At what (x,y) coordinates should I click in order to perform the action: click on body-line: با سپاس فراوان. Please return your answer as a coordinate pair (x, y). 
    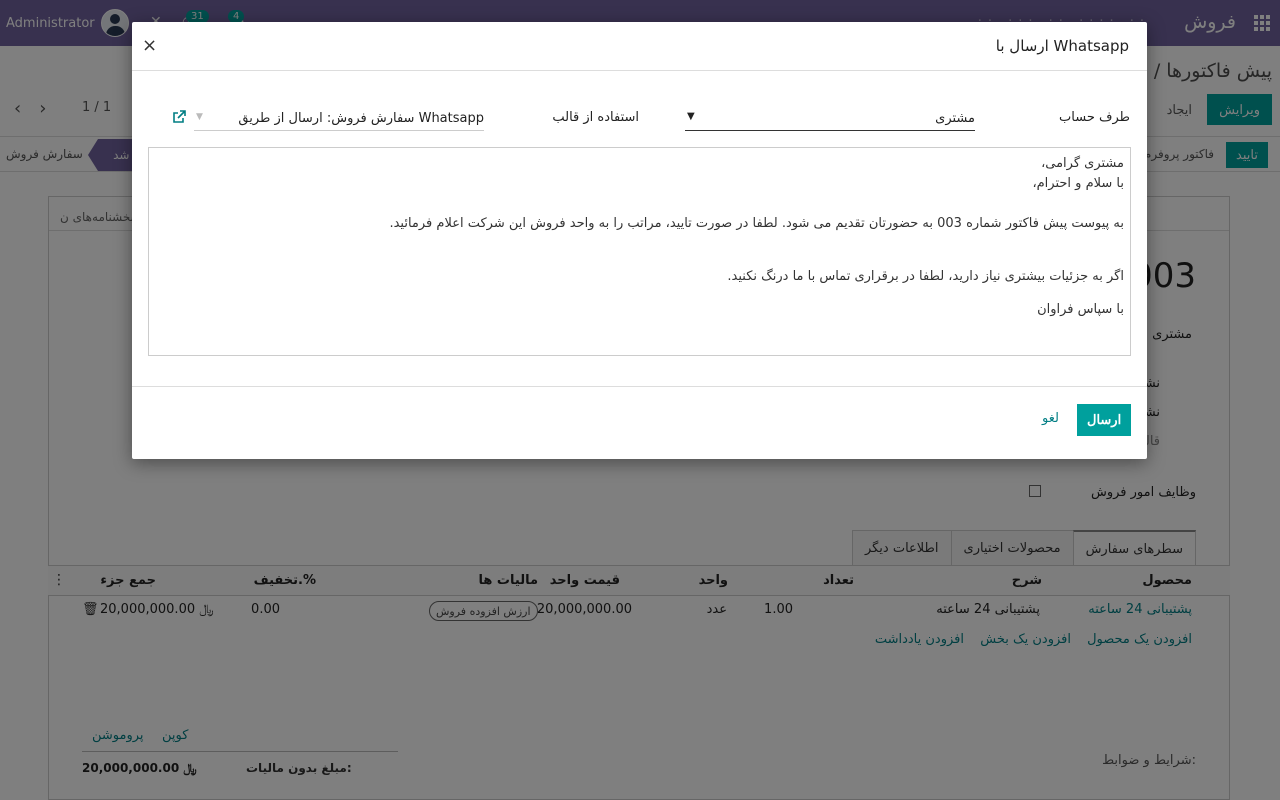
    Looking at the image, I should click on (1080, 309).